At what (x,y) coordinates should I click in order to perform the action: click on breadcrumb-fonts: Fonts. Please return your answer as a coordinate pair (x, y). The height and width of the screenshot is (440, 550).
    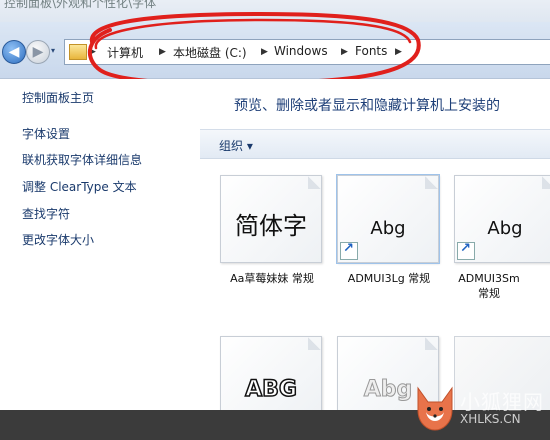
    Looking at the image, I should click on (371, 51).